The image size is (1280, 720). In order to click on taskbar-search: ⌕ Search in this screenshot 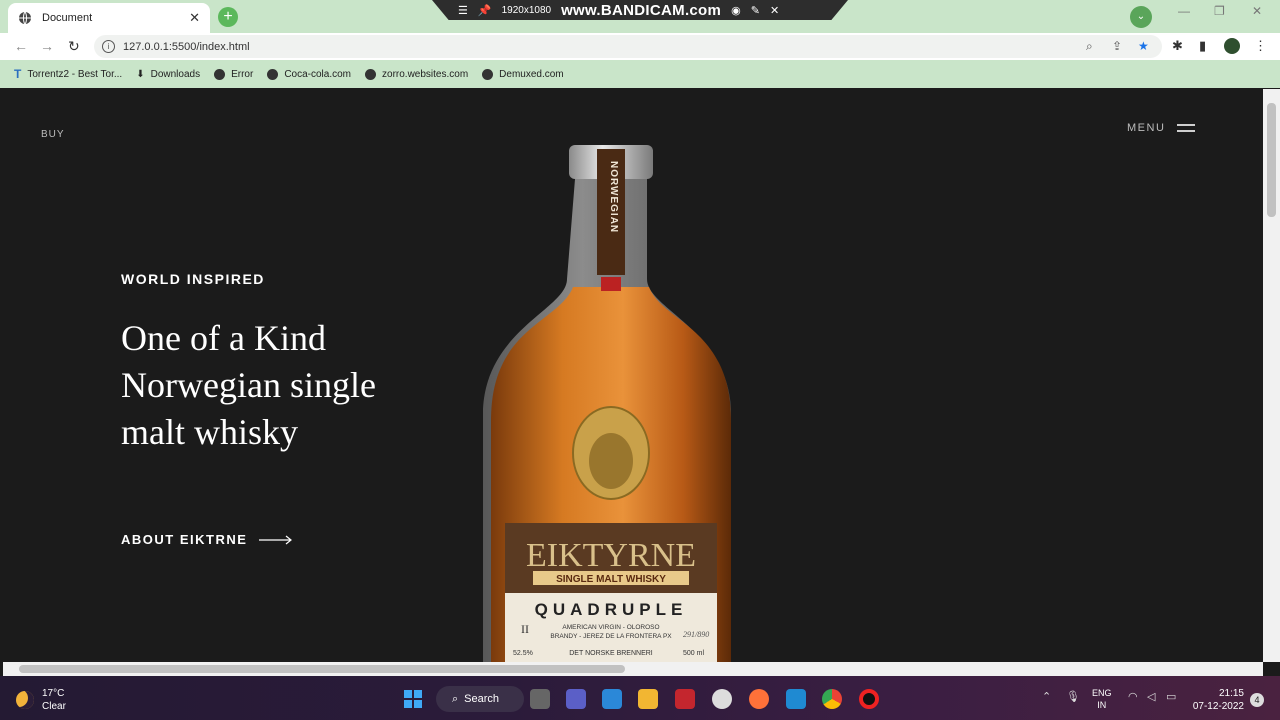, I will do `click(480, 699)`.